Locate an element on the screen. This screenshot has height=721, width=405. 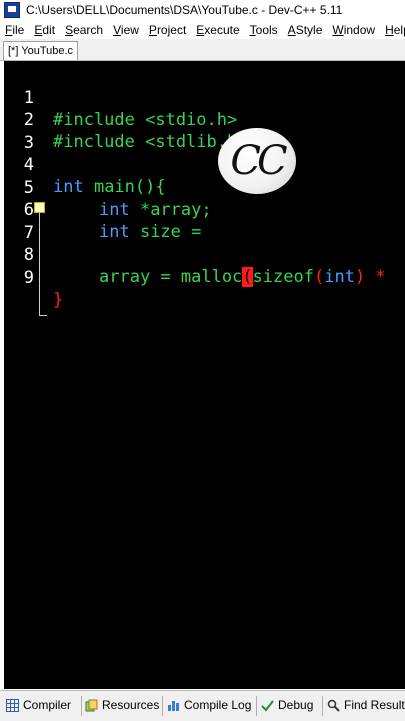
code-line-1: 1 #include <stdio.h> is located at coordinates (204, 97).